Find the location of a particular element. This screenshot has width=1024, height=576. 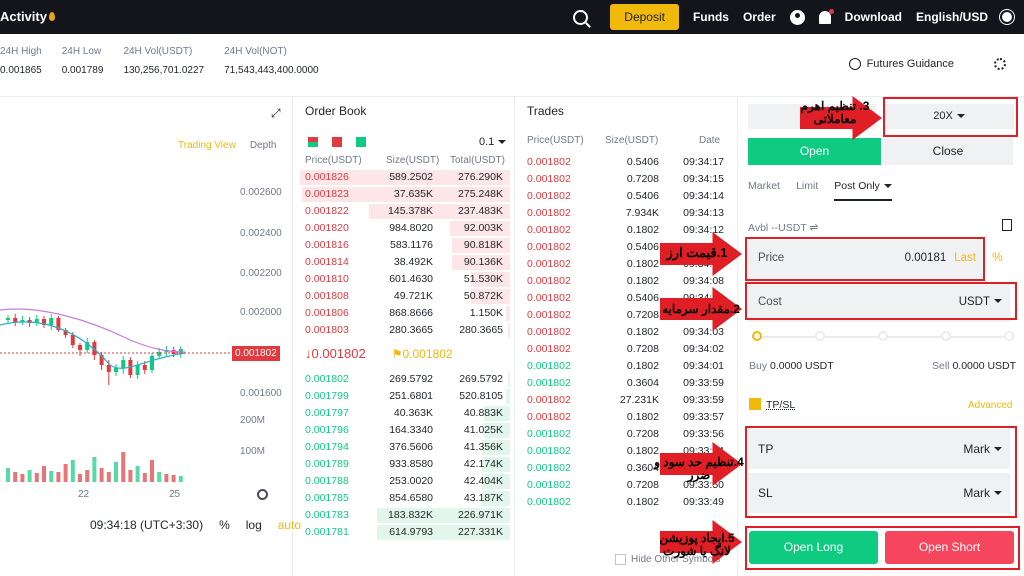

advanced-link: Advanced is located at coordinates (990, 405).